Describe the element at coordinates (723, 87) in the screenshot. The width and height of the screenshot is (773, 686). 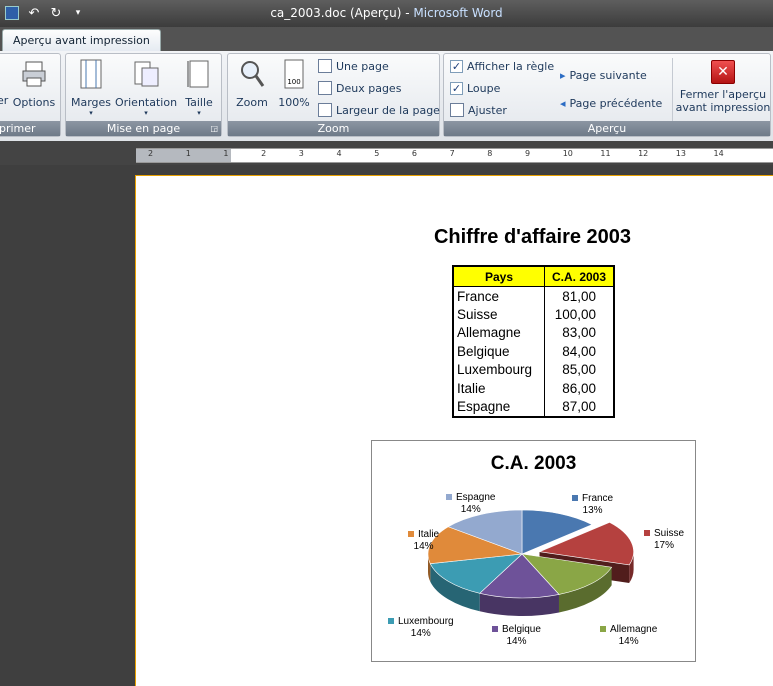
I see `close-preview-button: ✕ Fermer l'aperçu avant impression` at that location.